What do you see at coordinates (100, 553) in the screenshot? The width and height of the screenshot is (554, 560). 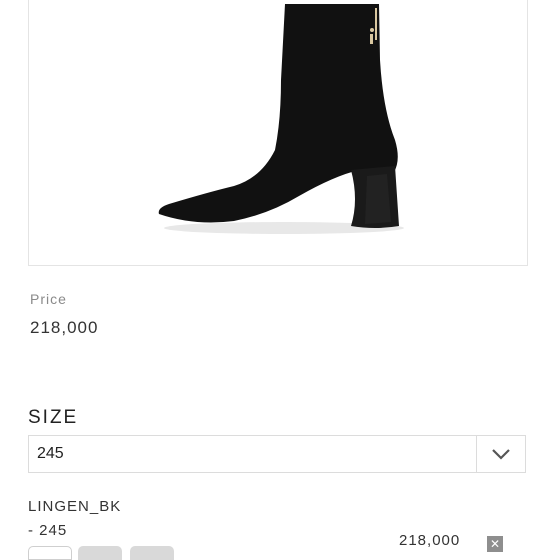 I see `quantity-decrease-button` at bounding box center [100, 553].